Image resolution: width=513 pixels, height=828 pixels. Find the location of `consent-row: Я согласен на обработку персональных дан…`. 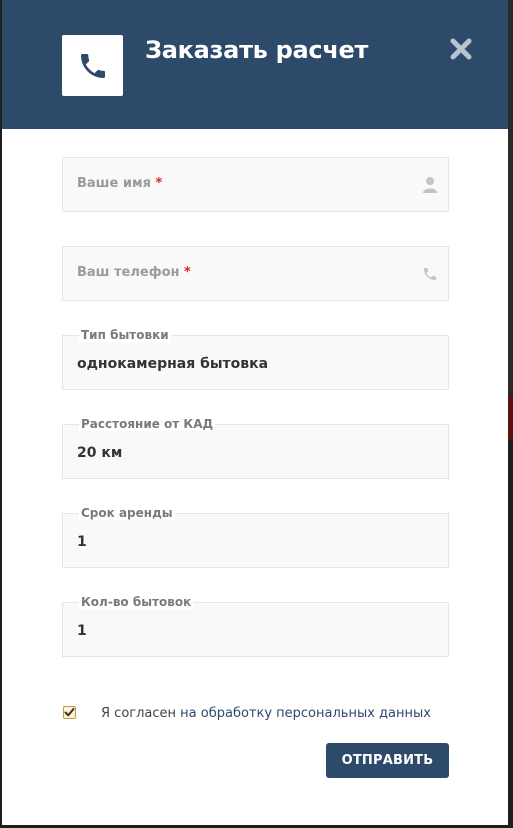

consent-row: Я согласен на обработку персональных дан… is located at coordinates (262, 714).